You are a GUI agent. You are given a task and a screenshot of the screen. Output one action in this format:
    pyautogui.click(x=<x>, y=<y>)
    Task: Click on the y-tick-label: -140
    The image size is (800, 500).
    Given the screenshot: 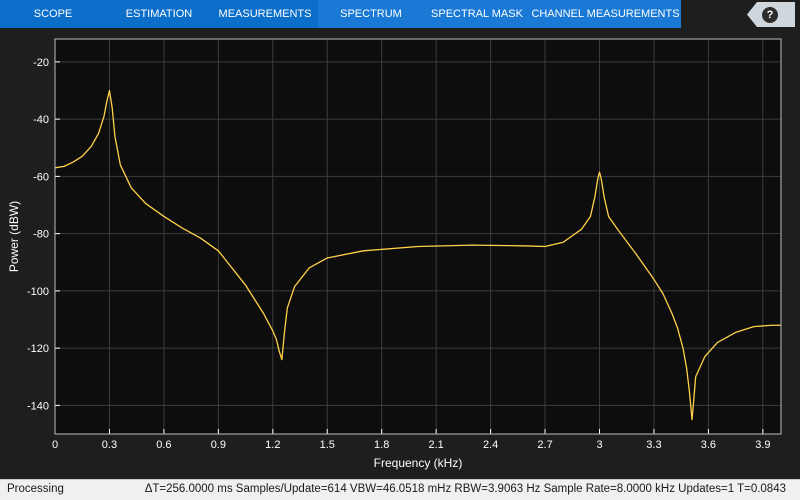 What is the action you would take?
    pyautogui.click(x=38, y=406)
    